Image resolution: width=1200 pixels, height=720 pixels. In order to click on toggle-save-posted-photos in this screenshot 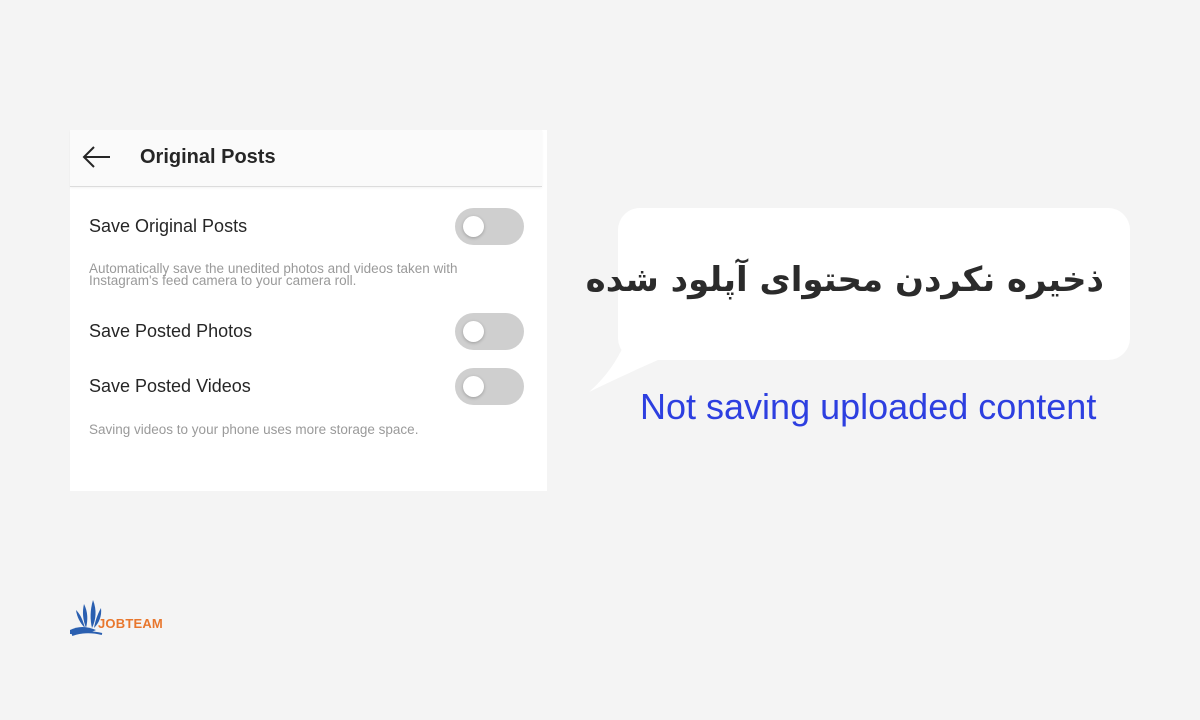, I will do `click(489, 331)`.